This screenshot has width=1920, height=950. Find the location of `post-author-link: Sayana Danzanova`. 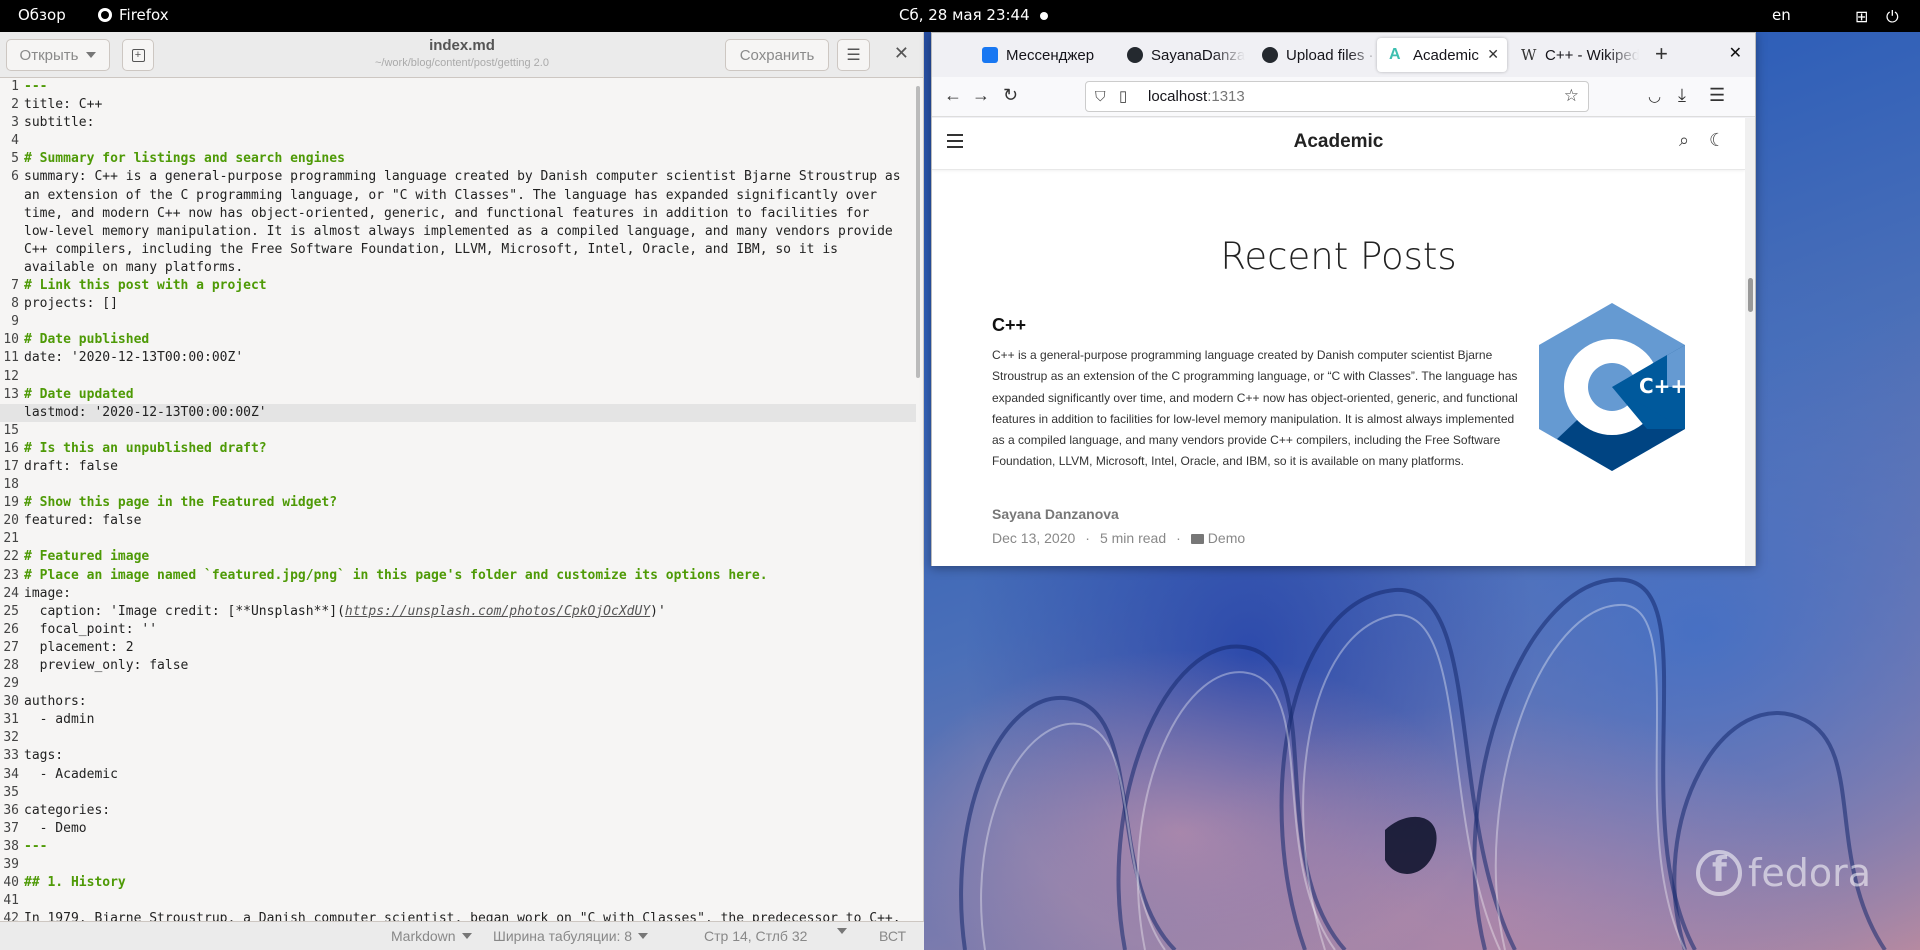

post-author-link: Sayana Danzanova is located at coordinates (1055, 514).